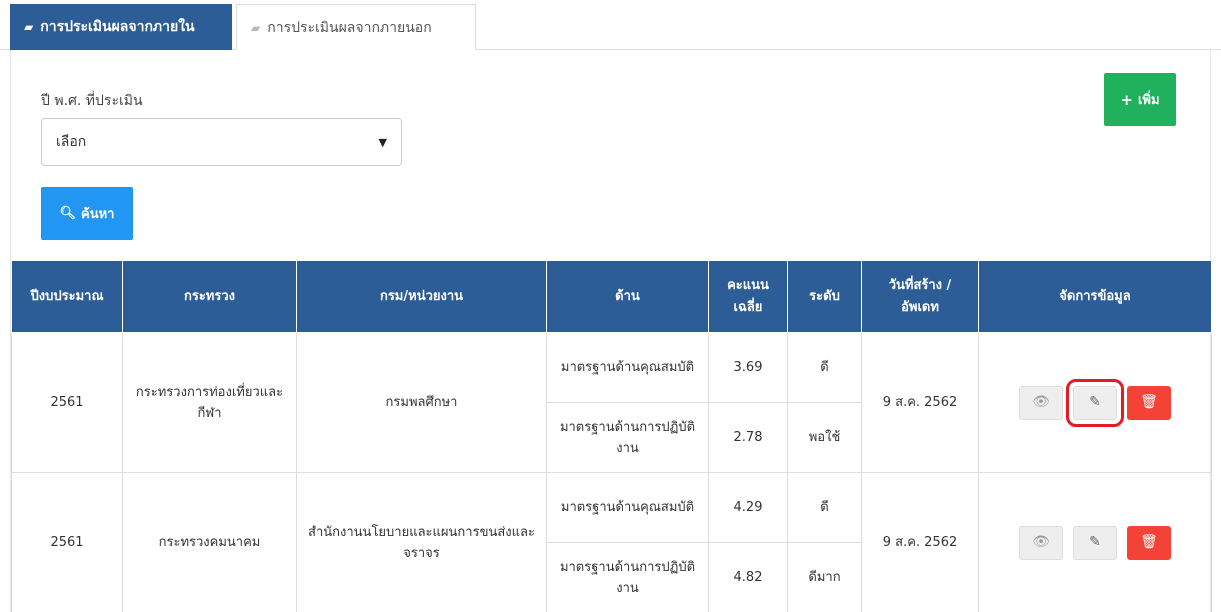 The width and height of the screenshot is (1221, 612). What do you see at coordinates (920, 296) in the screenshot?
I see `column-header: วันที่สร้าง / อัพเดท` at bounding box center [920, 296].